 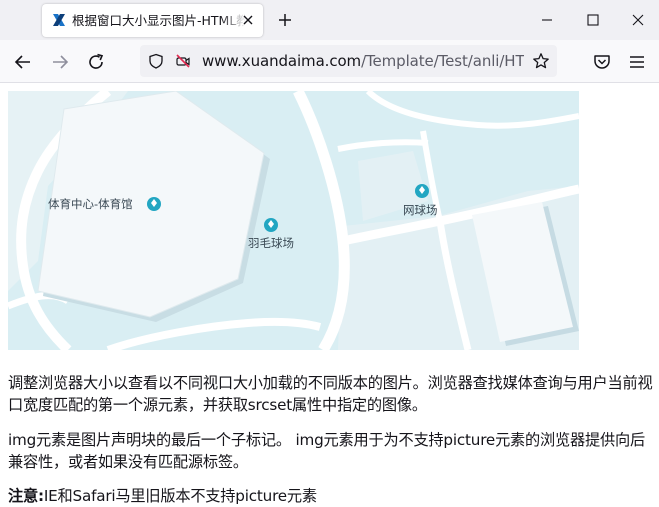 I want to click on xuandaima-logo-icon, so click(x=59, y=20).